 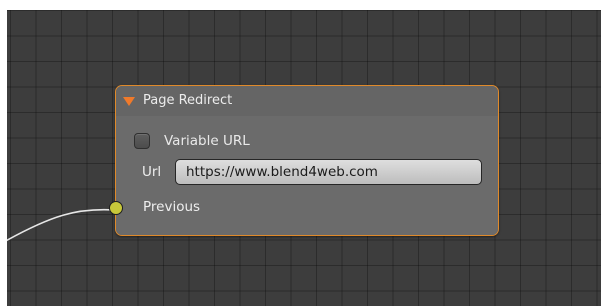 What do you see at coordinates (152, 172) in the screenshot?
I see `url-label: Url` at bounding box center [152, 172].